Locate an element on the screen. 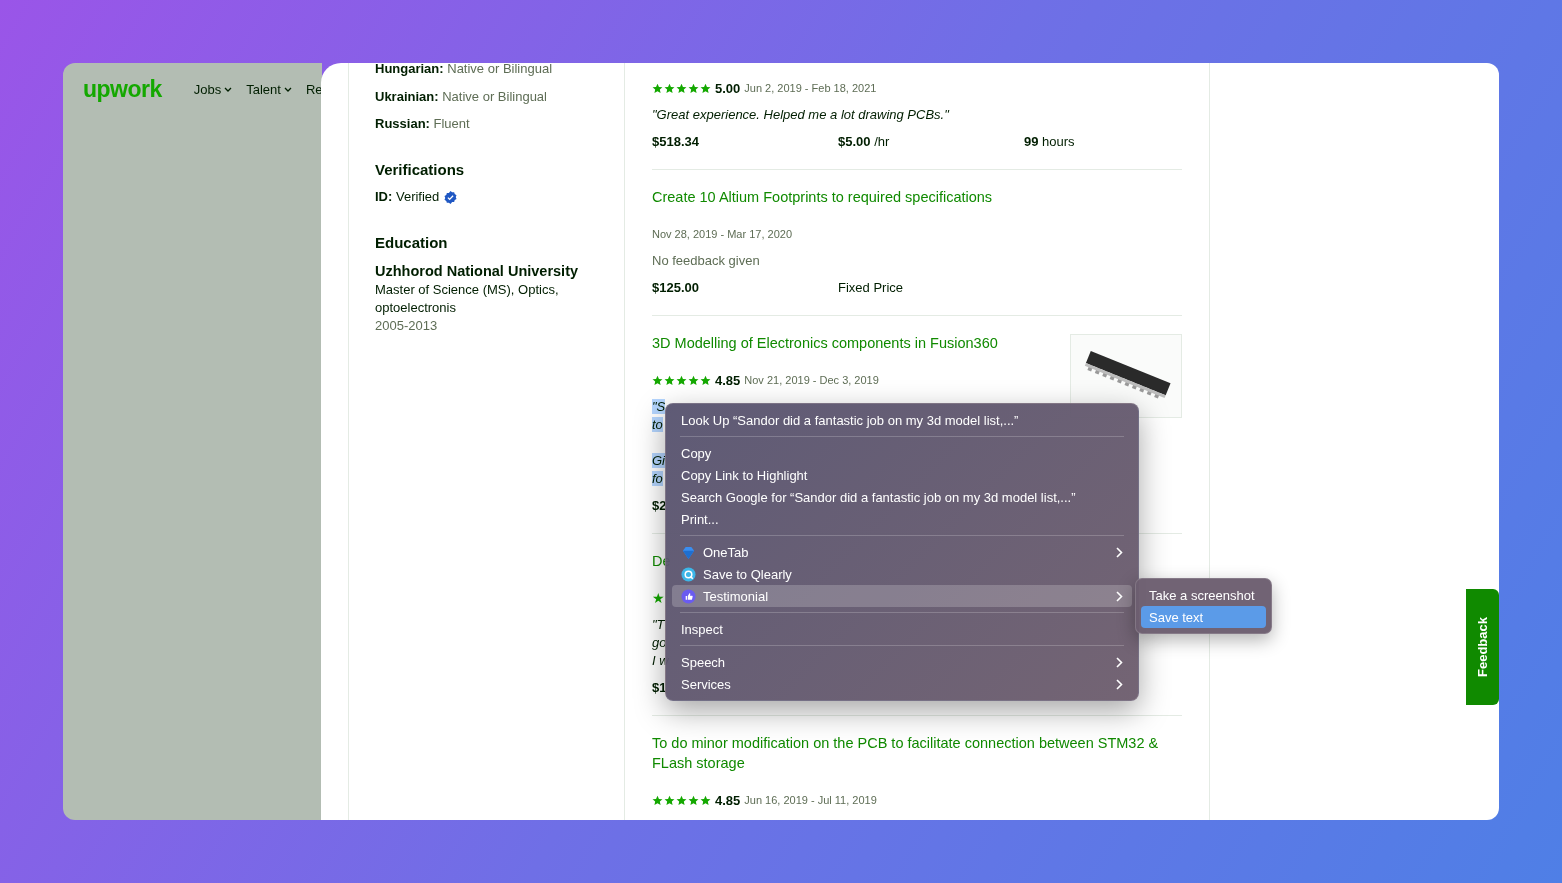  review-text: "Great experience. Helped me a lot drawing PCBs." is located at coordinates (800, 114).